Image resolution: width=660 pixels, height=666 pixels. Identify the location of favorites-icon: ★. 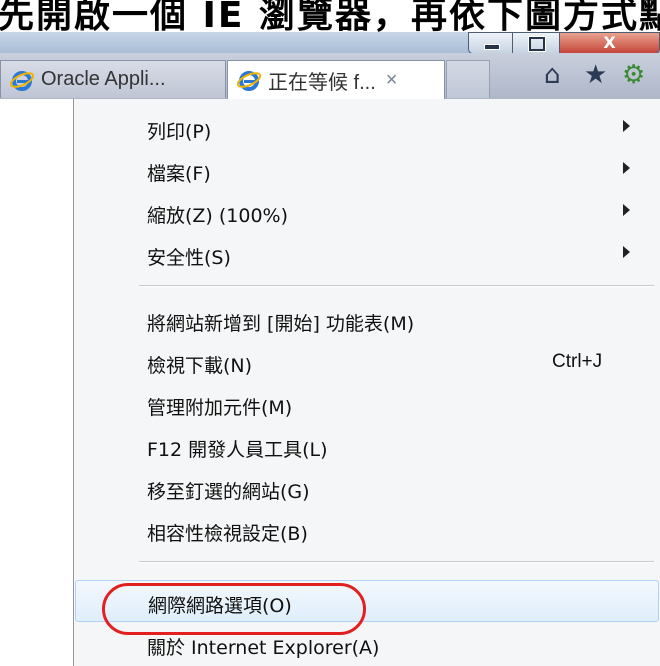
(595, 75).